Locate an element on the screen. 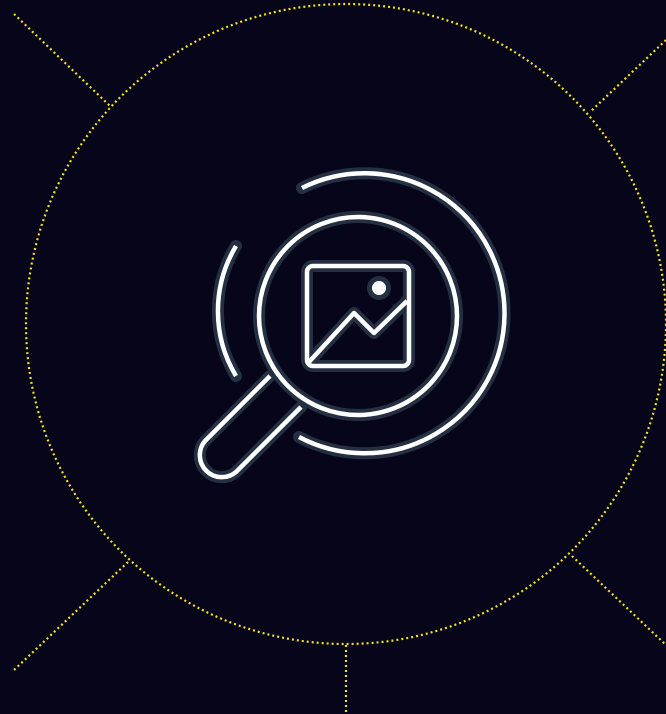  guide-line-bottom-right is located at coordinates (618, 600).